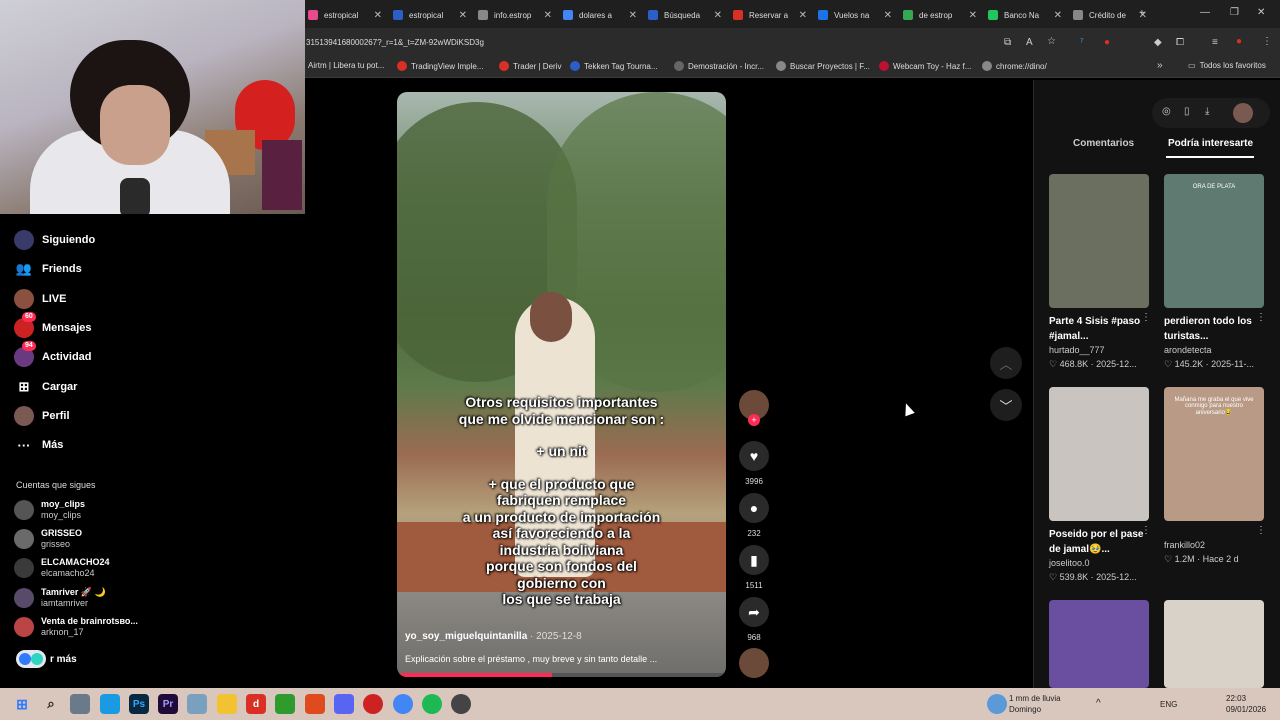  What do you see at coordinates (40, 299) in the screenshot?
I see `sidebar-item-live: LIVE` at bounding box center [40, 299].